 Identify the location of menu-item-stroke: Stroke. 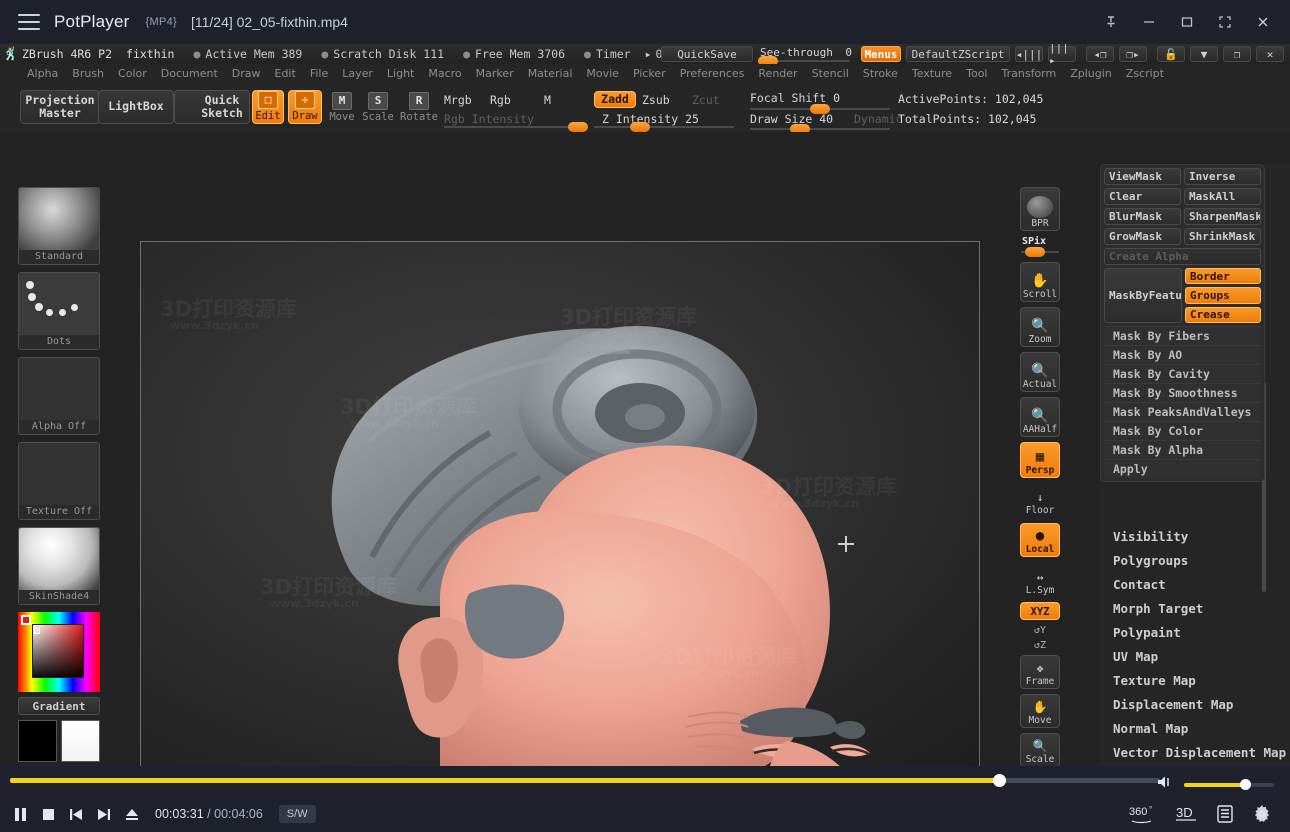
(880, 73).